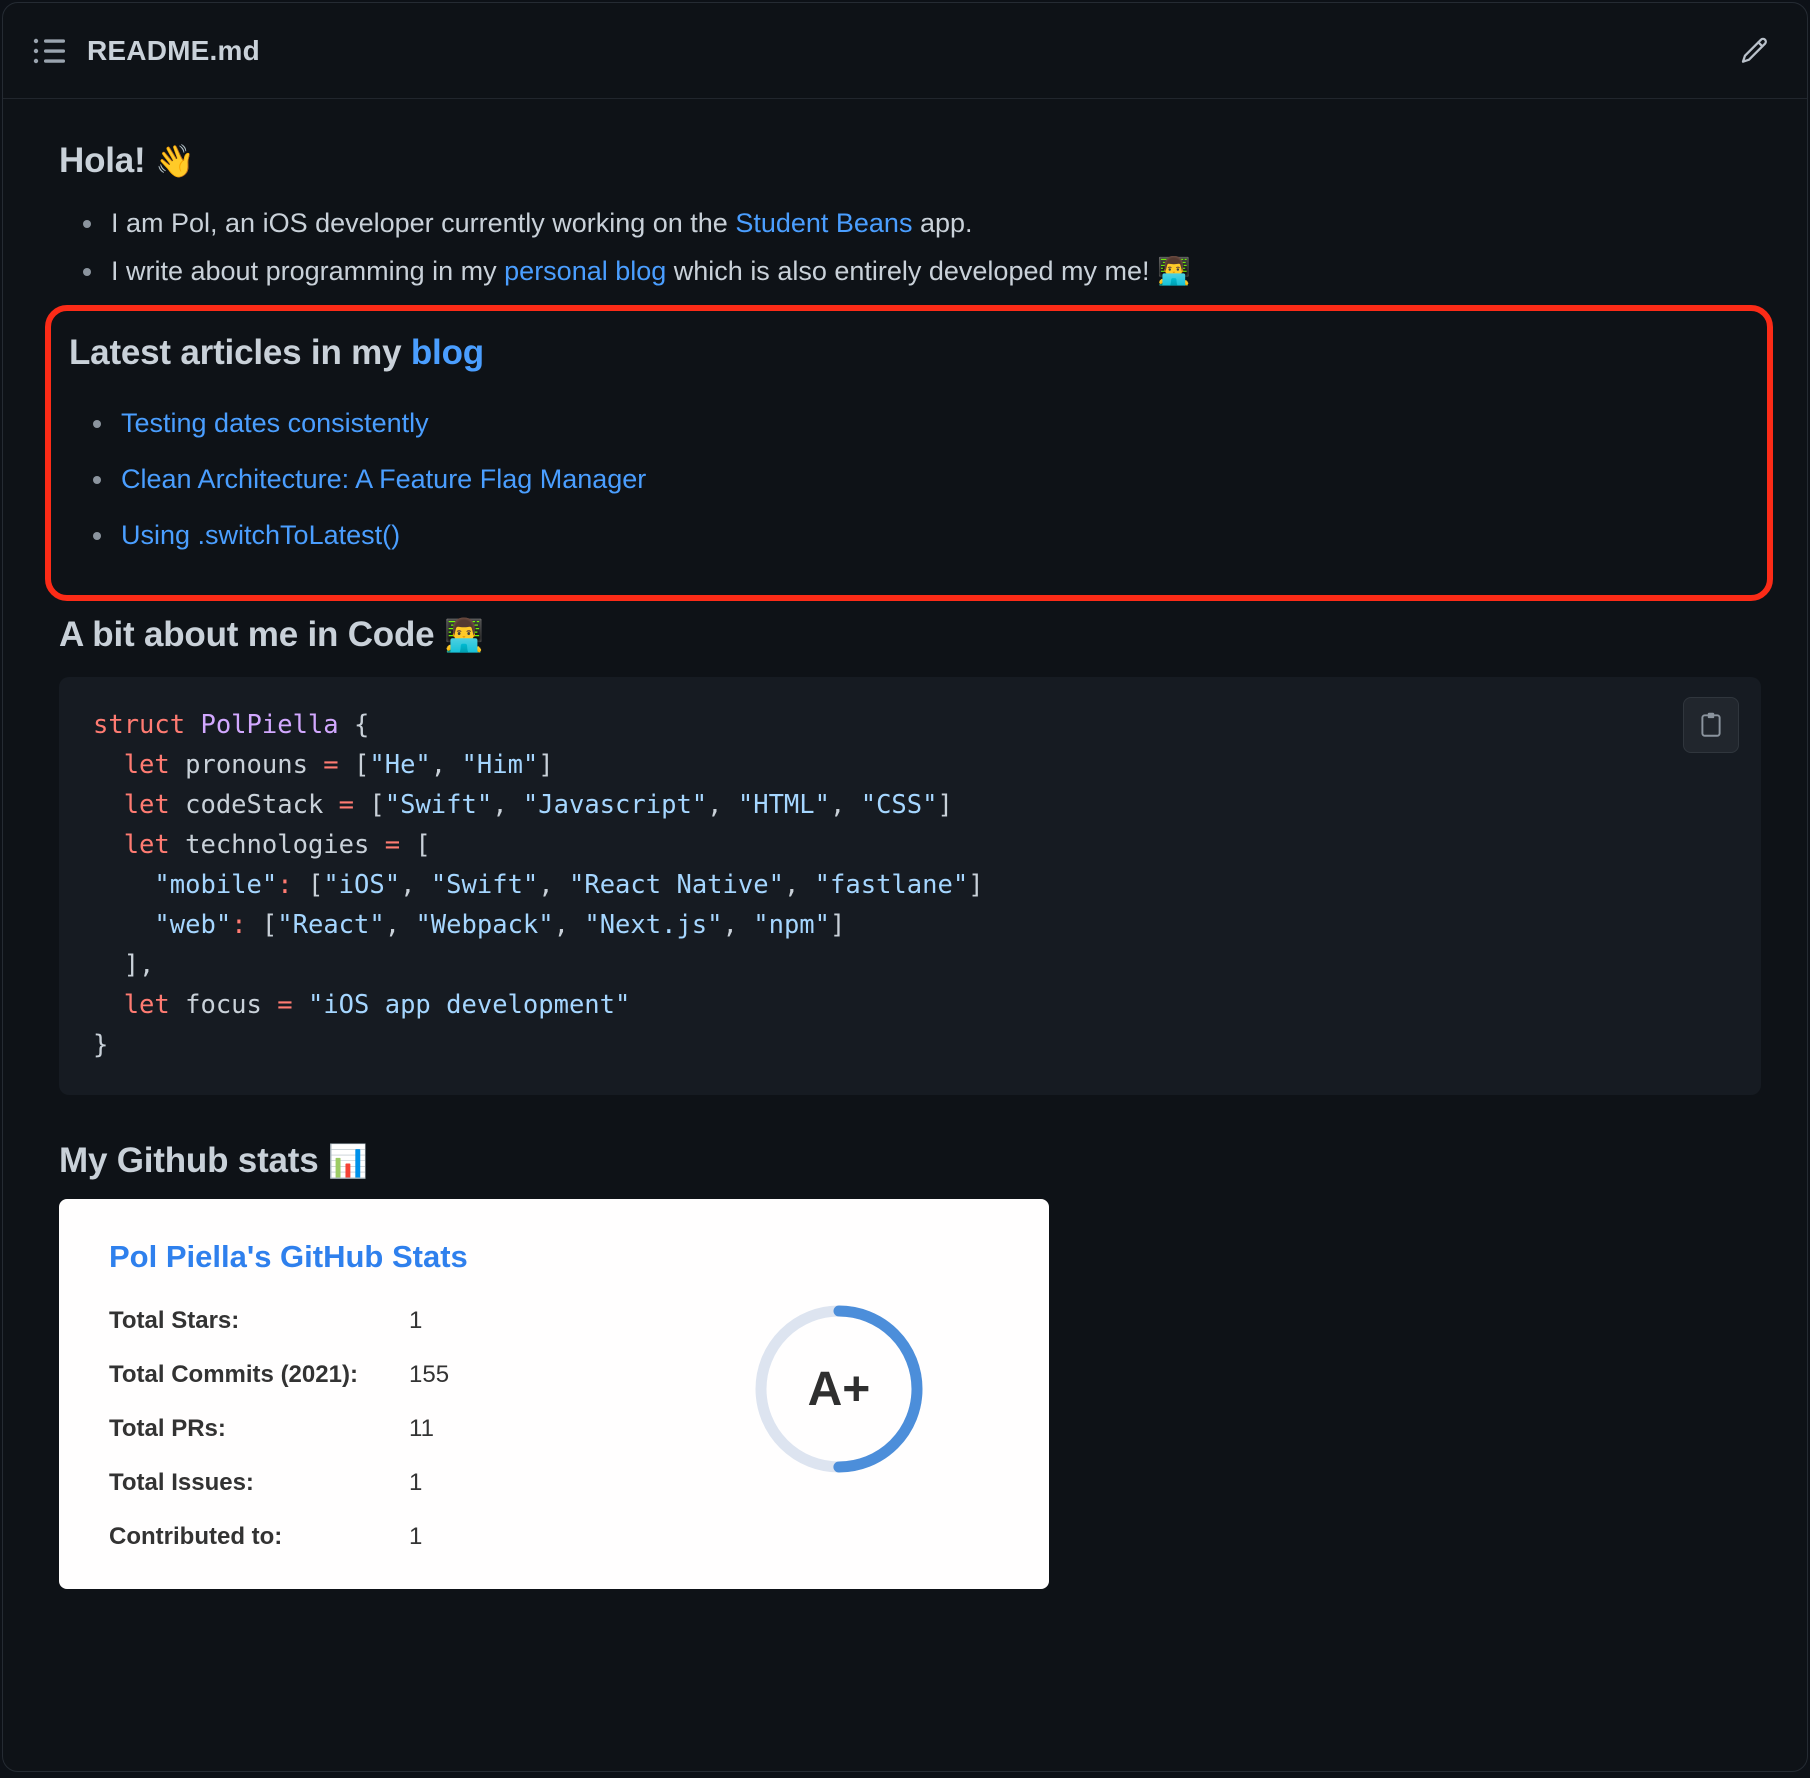  I want to click on article-link-1: Testing dates consistently, so click(275, 423).